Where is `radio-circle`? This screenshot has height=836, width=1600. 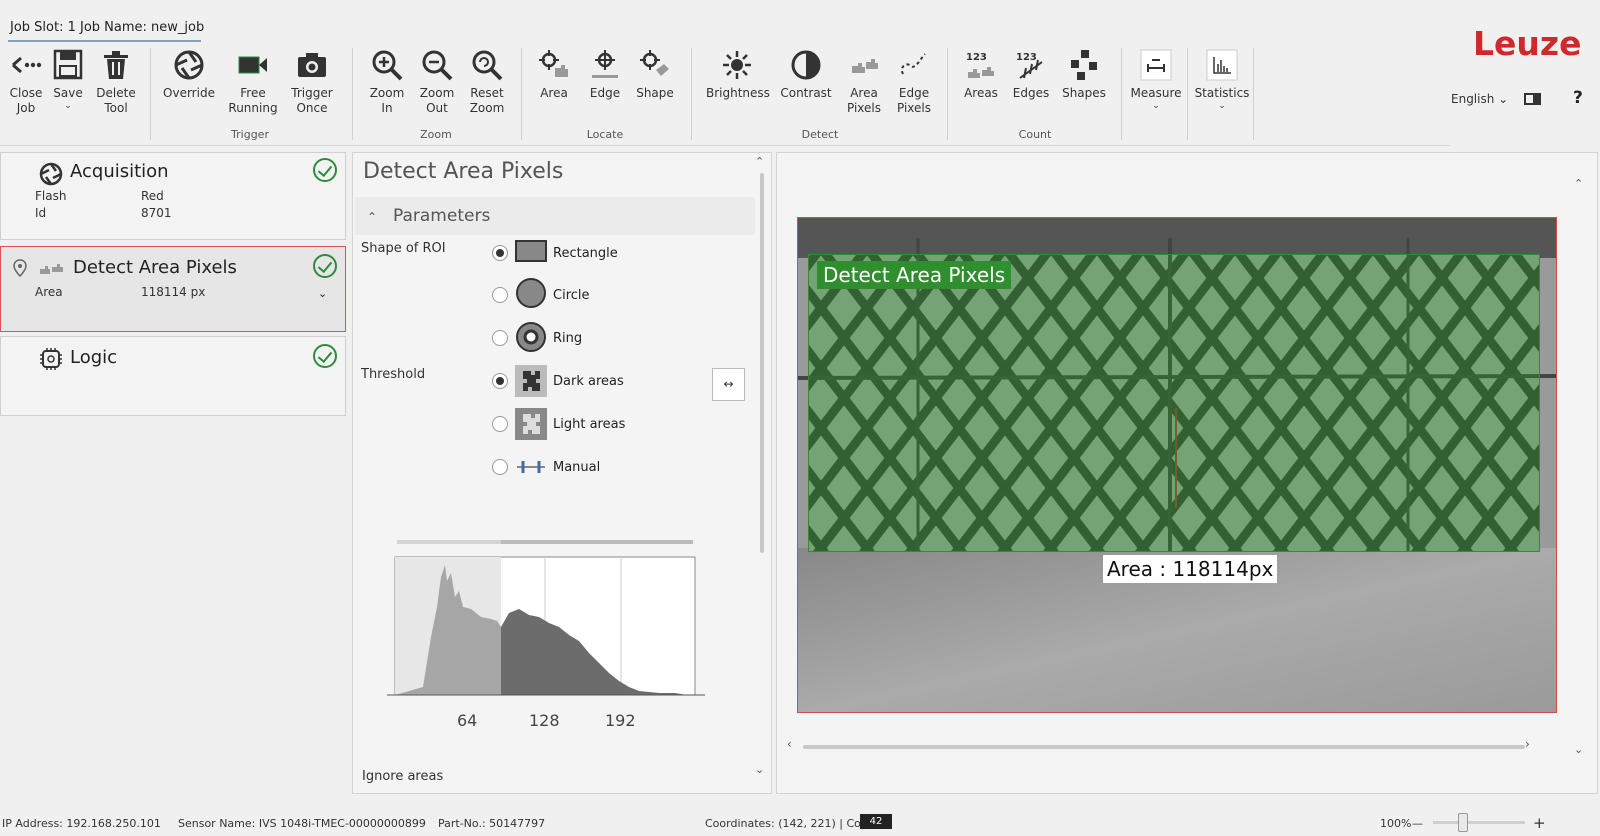 radio-circle is located at coordinates (500, 295).